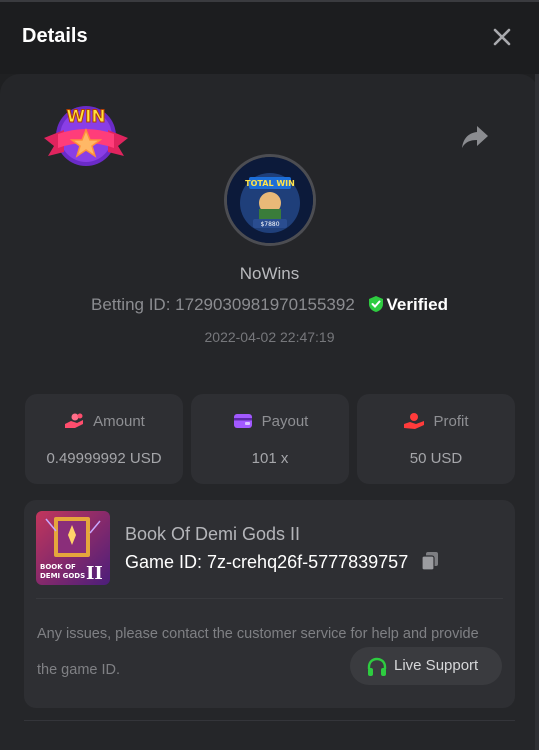 The image size is (539, 750). Describe the element at coordinates (55, 36) in the screenshot. I see `page-title: Details` at that location.